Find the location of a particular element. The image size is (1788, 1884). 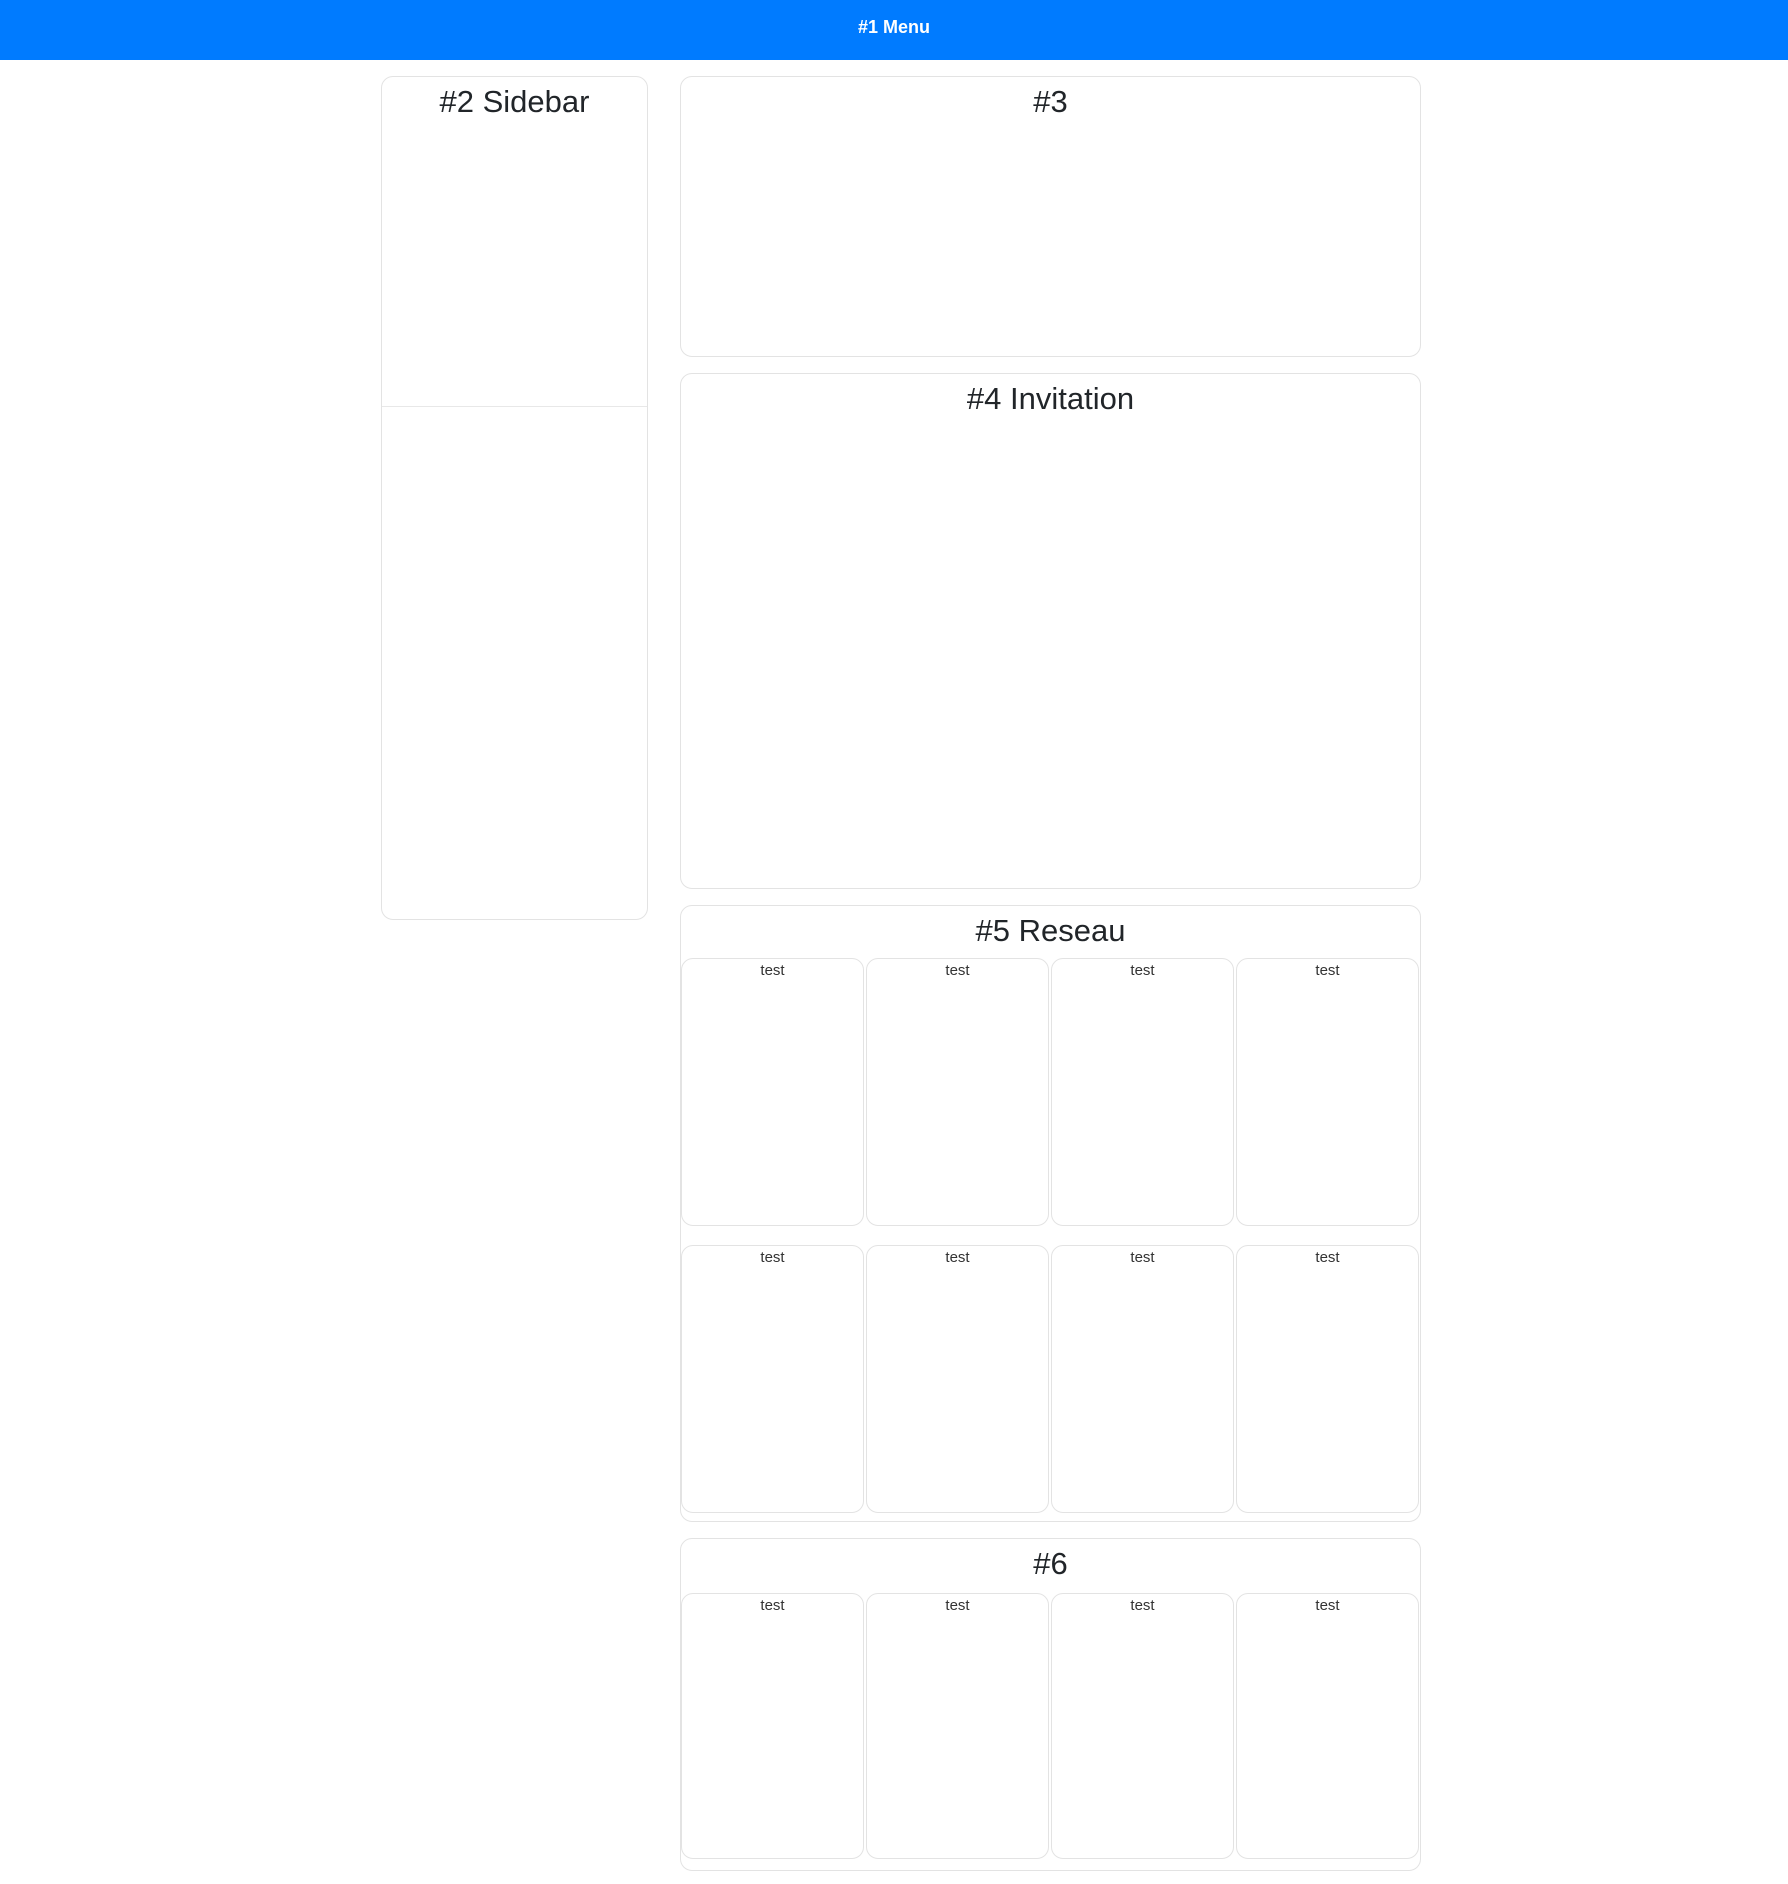

top-menu-bar: #1 Menu is located at coordinates (894, 30).